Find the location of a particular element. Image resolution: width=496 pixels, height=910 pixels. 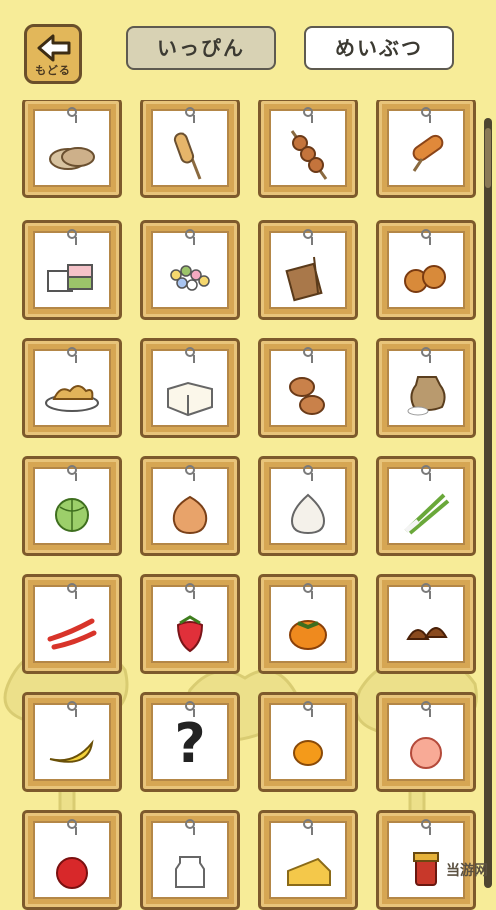

corn-dog-icon is located at coordinates (187, 156).